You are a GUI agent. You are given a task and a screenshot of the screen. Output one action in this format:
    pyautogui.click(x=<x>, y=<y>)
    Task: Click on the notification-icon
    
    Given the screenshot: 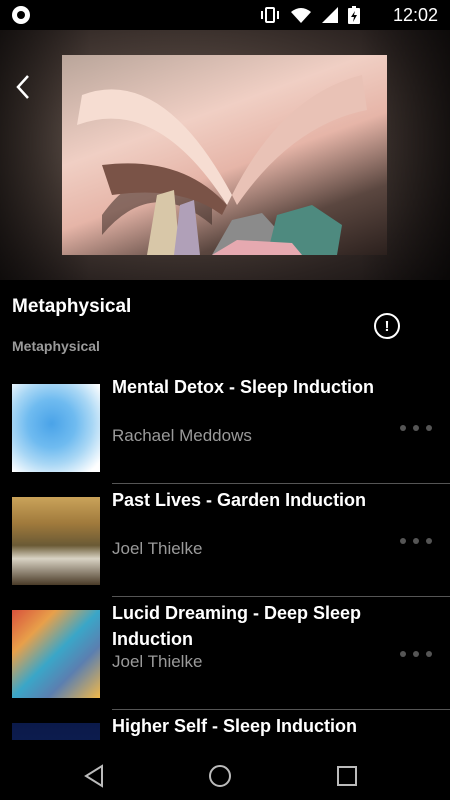 What is the action you would take?
    pyautogui.click(x=21, y=15)
    